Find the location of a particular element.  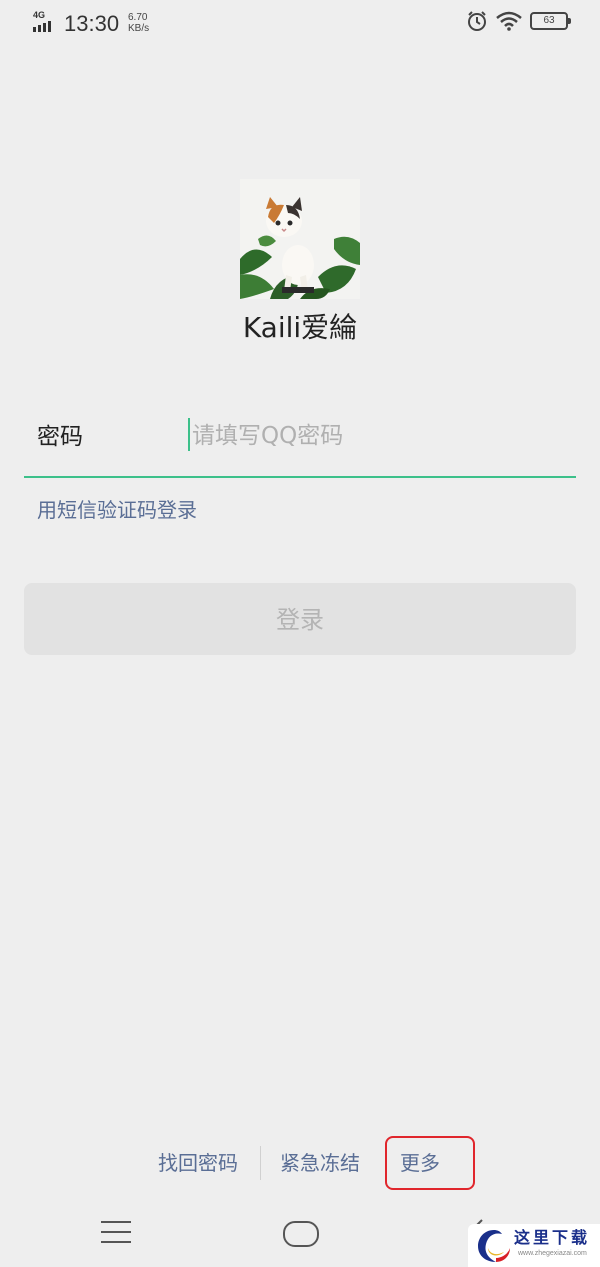

alarm-icon is located at coordinates (477, 21).